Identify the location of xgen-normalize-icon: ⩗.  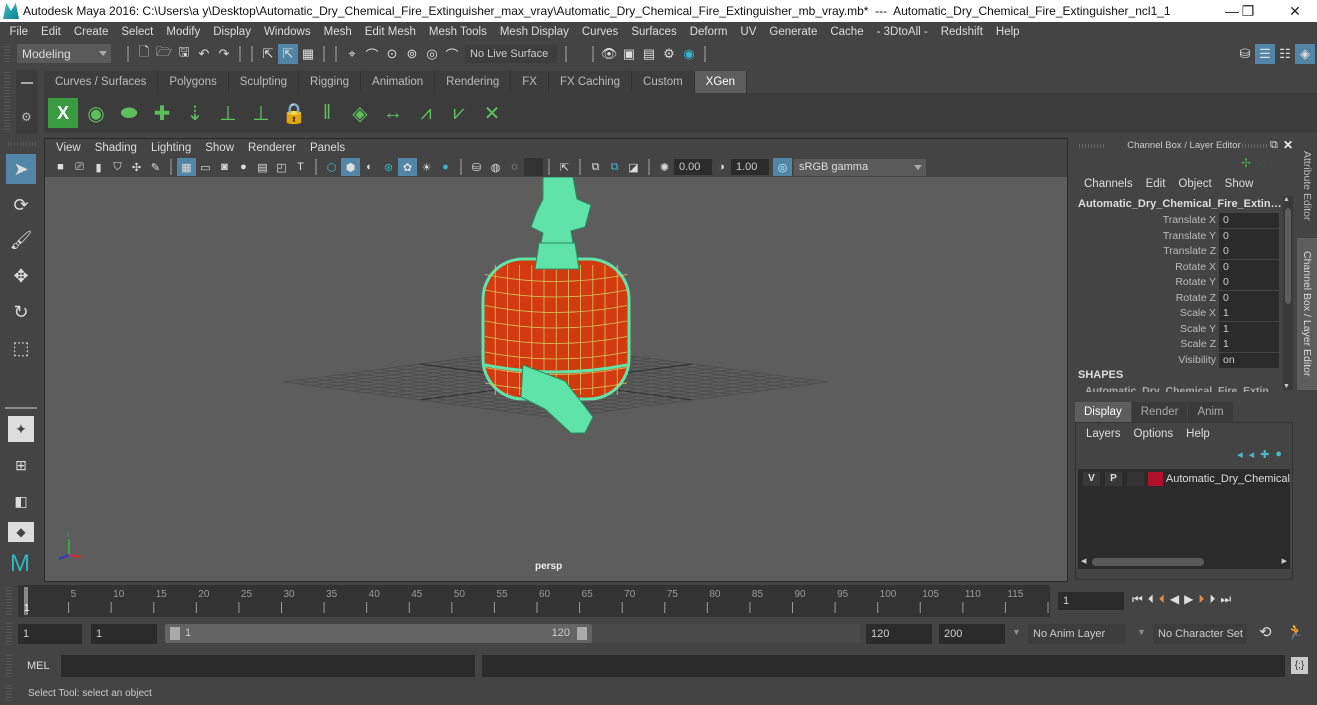
(459, 113).